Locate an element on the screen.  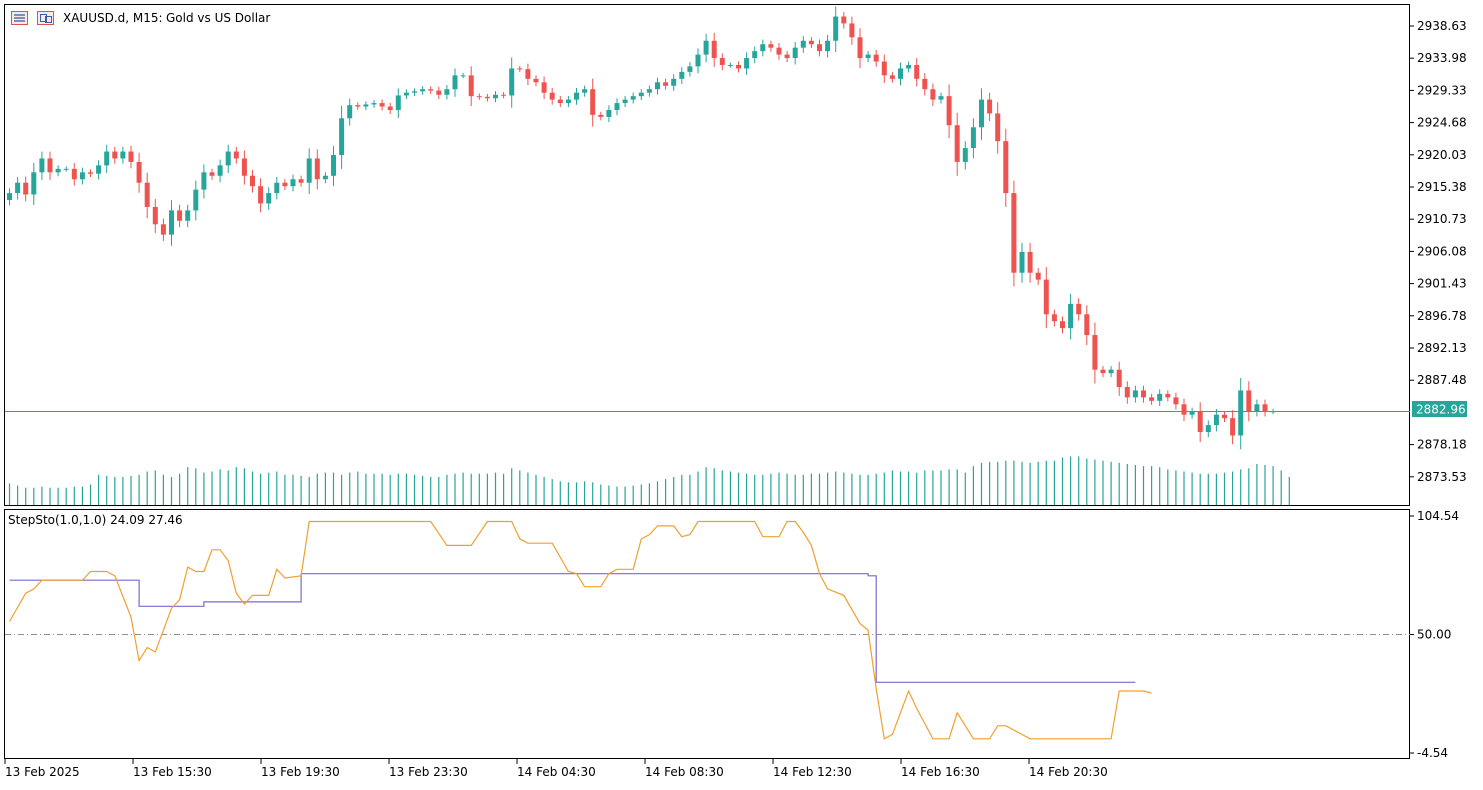
time-tick-label: 14 Feb 04:30 is located at coordinates (556, 772).